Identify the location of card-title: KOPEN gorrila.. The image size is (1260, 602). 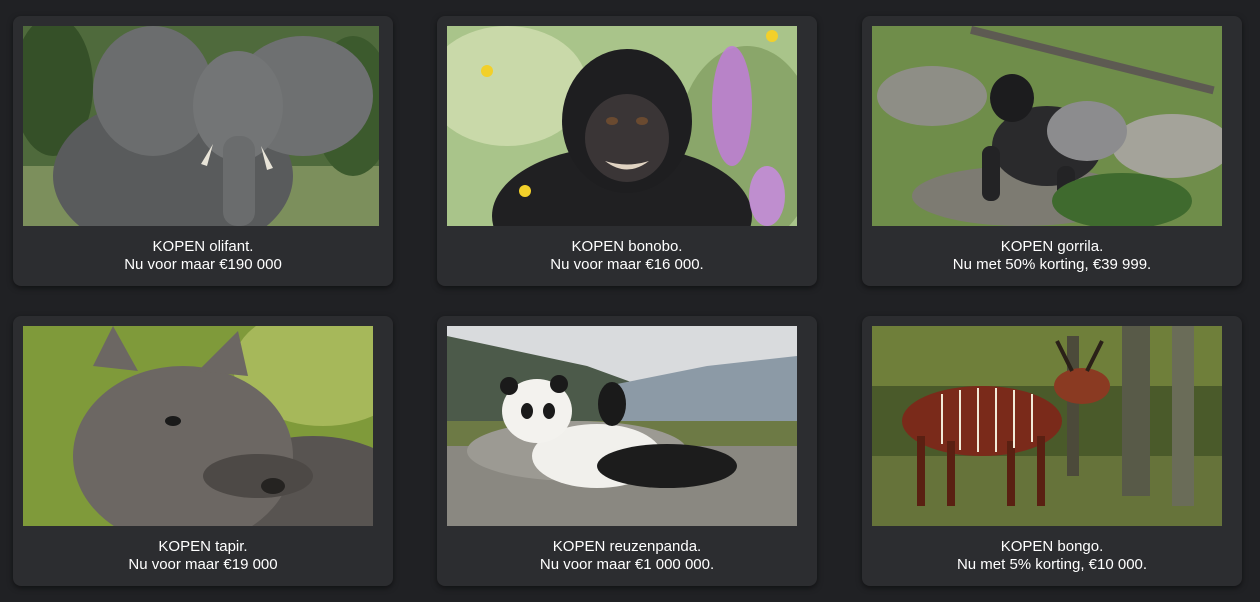
(1052, 246).